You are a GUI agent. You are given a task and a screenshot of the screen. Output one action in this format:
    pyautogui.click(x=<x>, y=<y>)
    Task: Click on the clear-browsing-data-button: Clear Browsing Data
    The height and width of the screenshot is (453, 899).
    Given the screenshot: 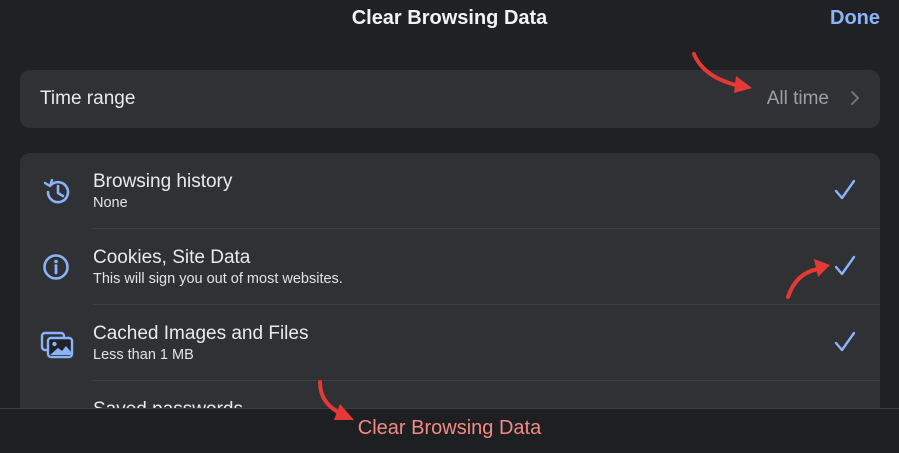 What is the action you would take?
    pyautogui.click(x=449, y=428)
    